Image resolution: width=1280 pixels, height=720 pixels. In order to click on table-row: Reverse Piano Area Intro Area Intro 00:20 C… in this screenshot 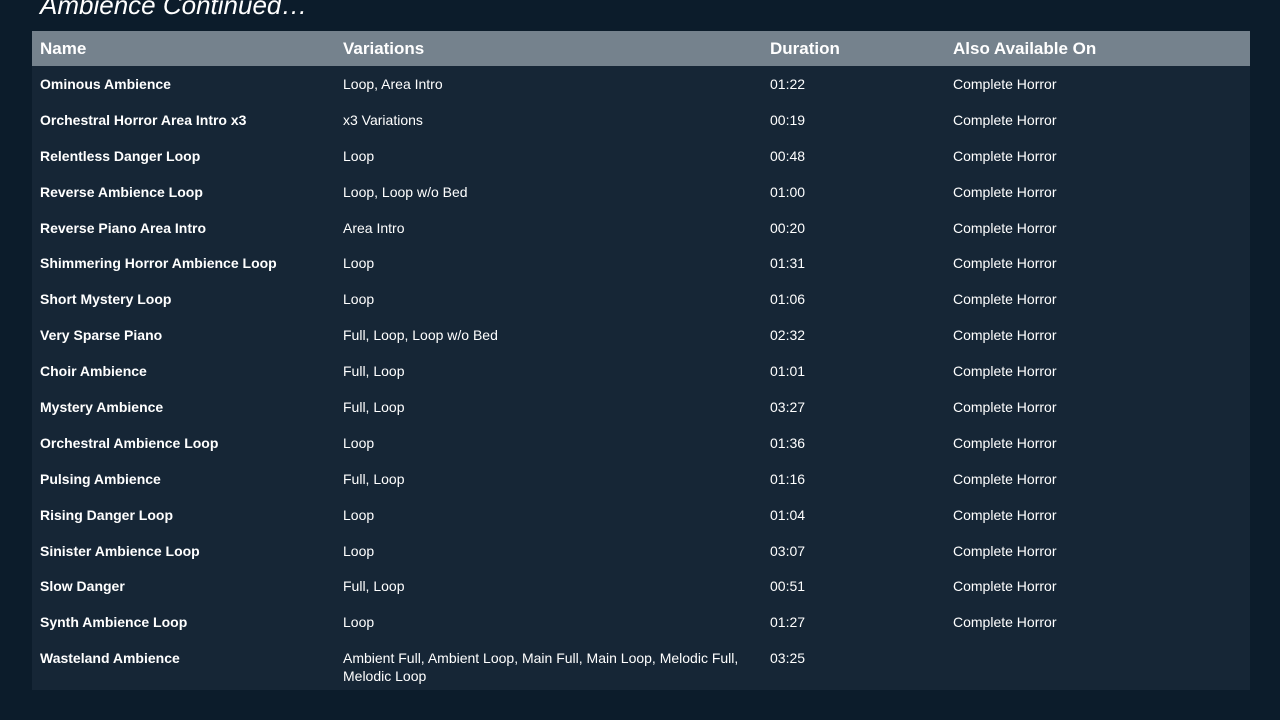, I will do `click(641, 228)`.